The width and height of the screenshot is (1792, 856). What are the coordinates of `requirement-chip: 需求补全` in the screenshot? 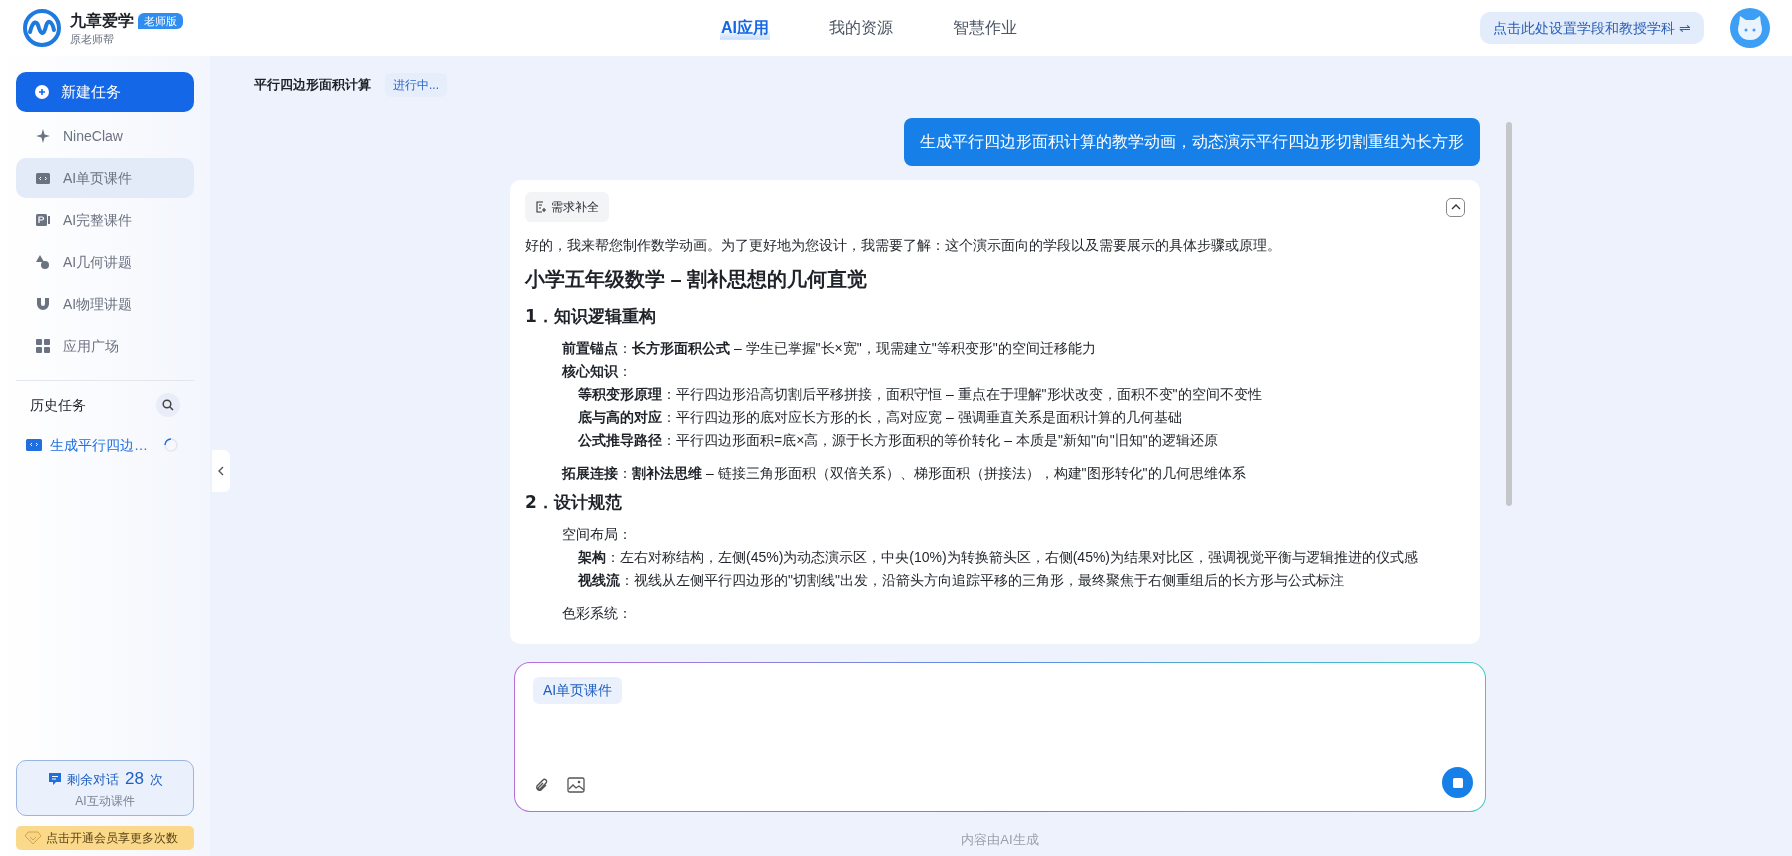 It's located at (567, 207).